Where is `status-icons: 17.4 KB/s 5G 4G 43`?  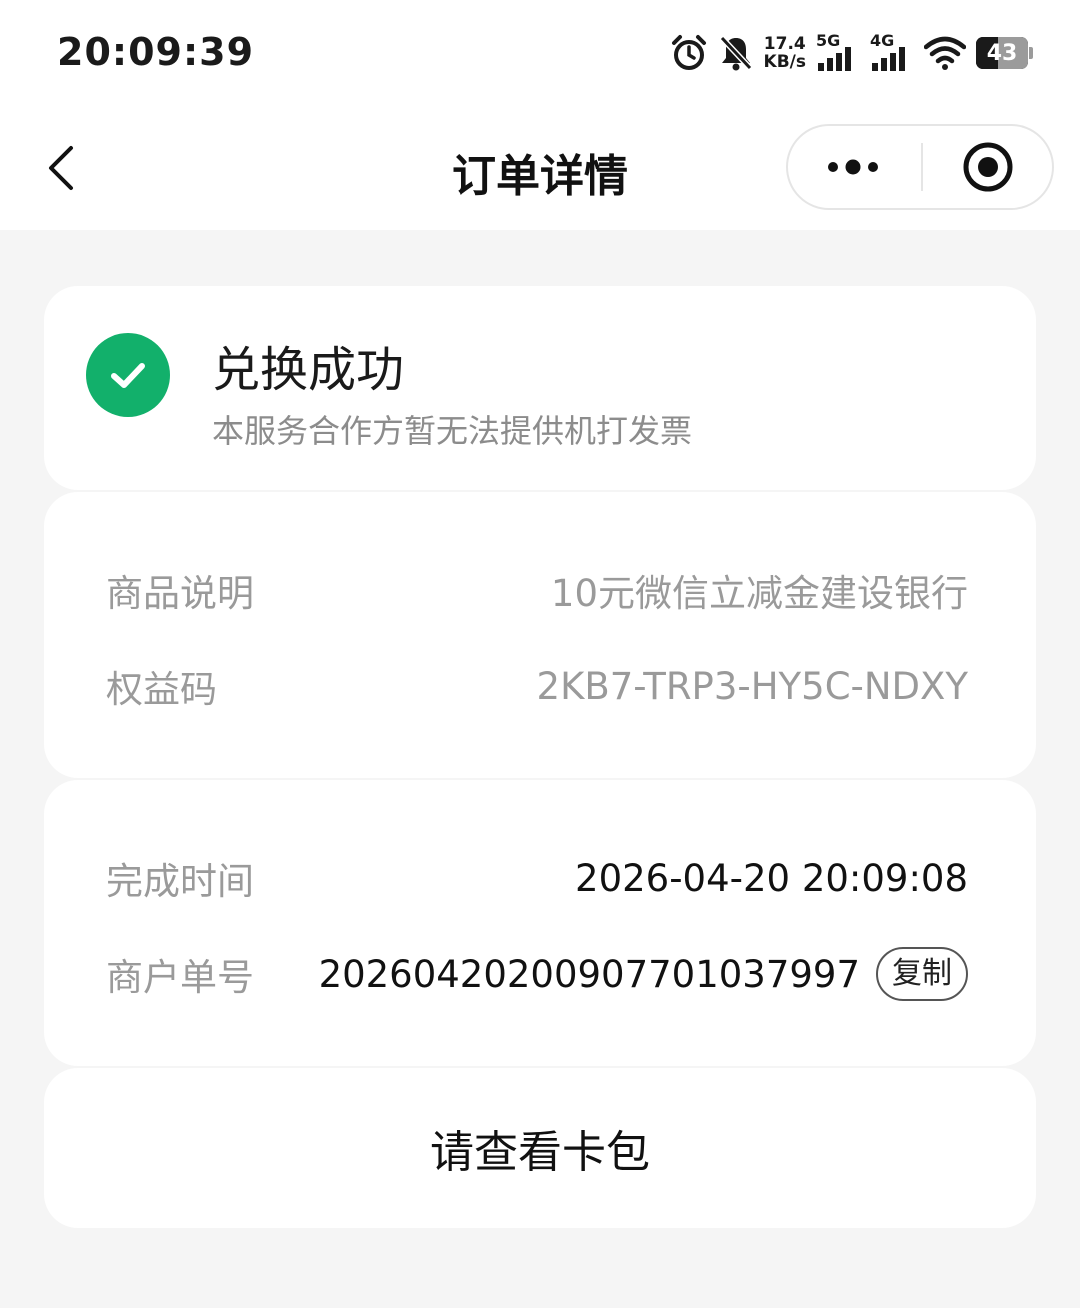
status-icons: 17.4 KB/s 5G 4G 43 is located at coordinates (851, 53).